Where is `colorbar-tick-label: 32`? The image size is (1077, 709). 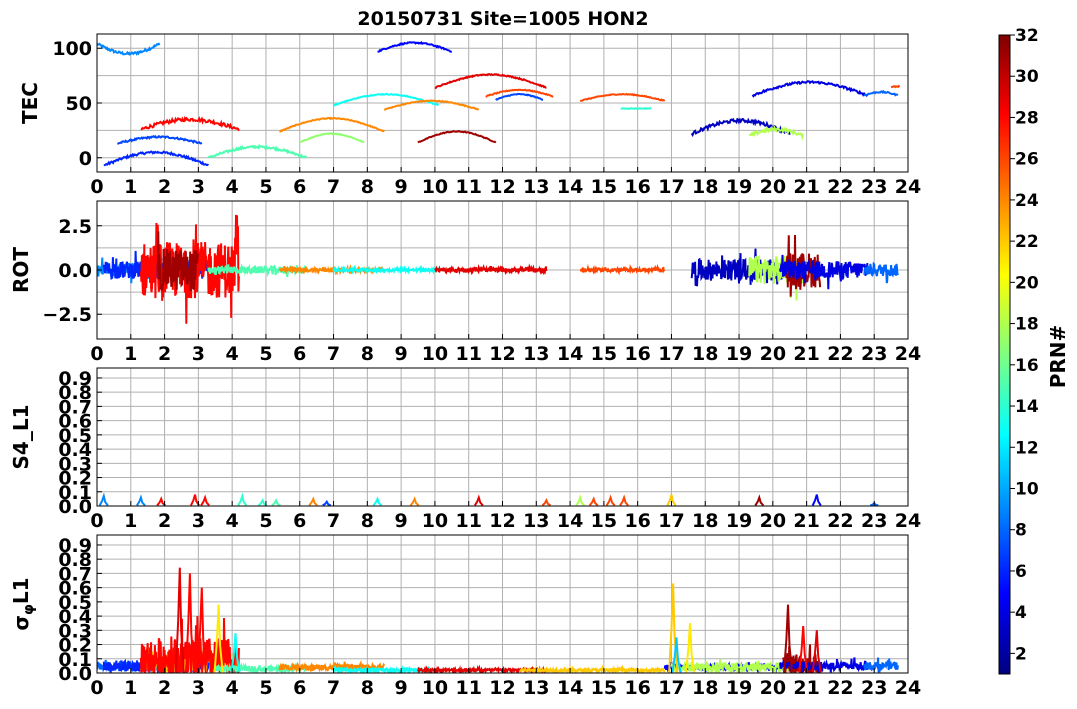
colorbar-tick-label: 32 is located at coordinates (1027, 36).